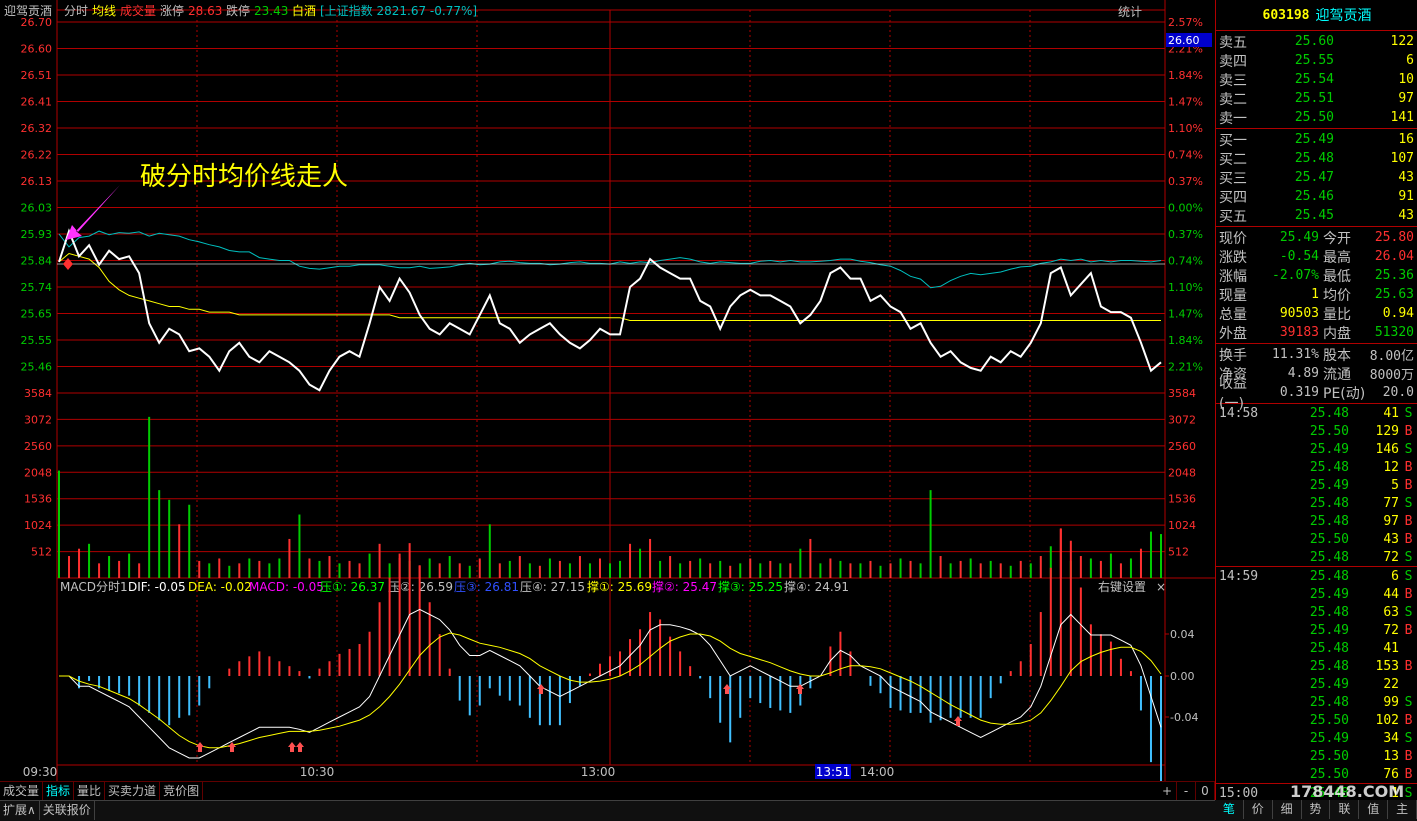 This screenshot has height=821, width=1417. Describe the element at coordinates (1402, 41) in the screenshot. I see `order-volume: 122` at that location.